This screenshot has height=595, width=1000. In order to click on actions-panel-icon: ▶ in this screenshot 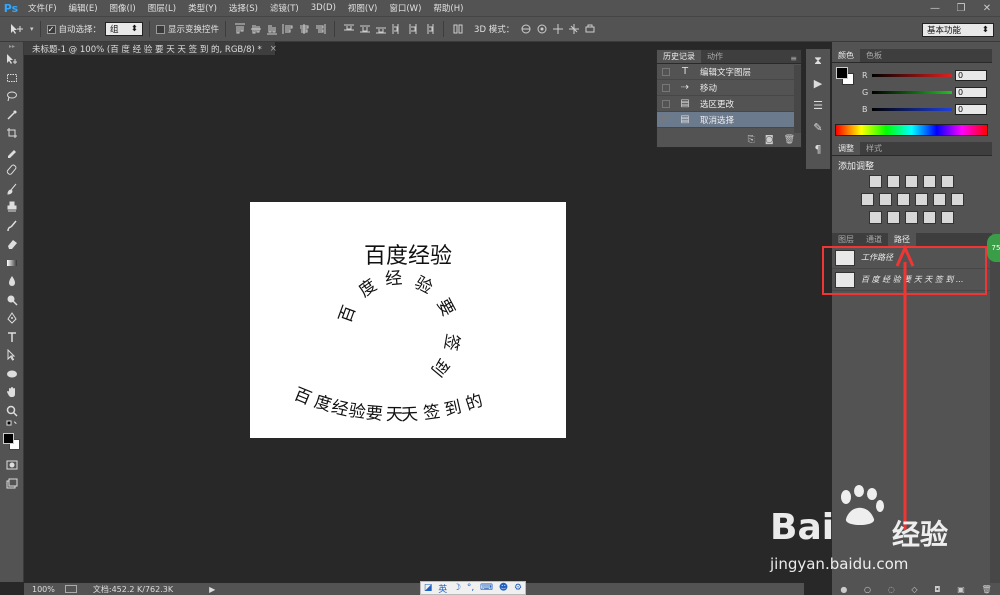, I will do `click(818, 83)`.